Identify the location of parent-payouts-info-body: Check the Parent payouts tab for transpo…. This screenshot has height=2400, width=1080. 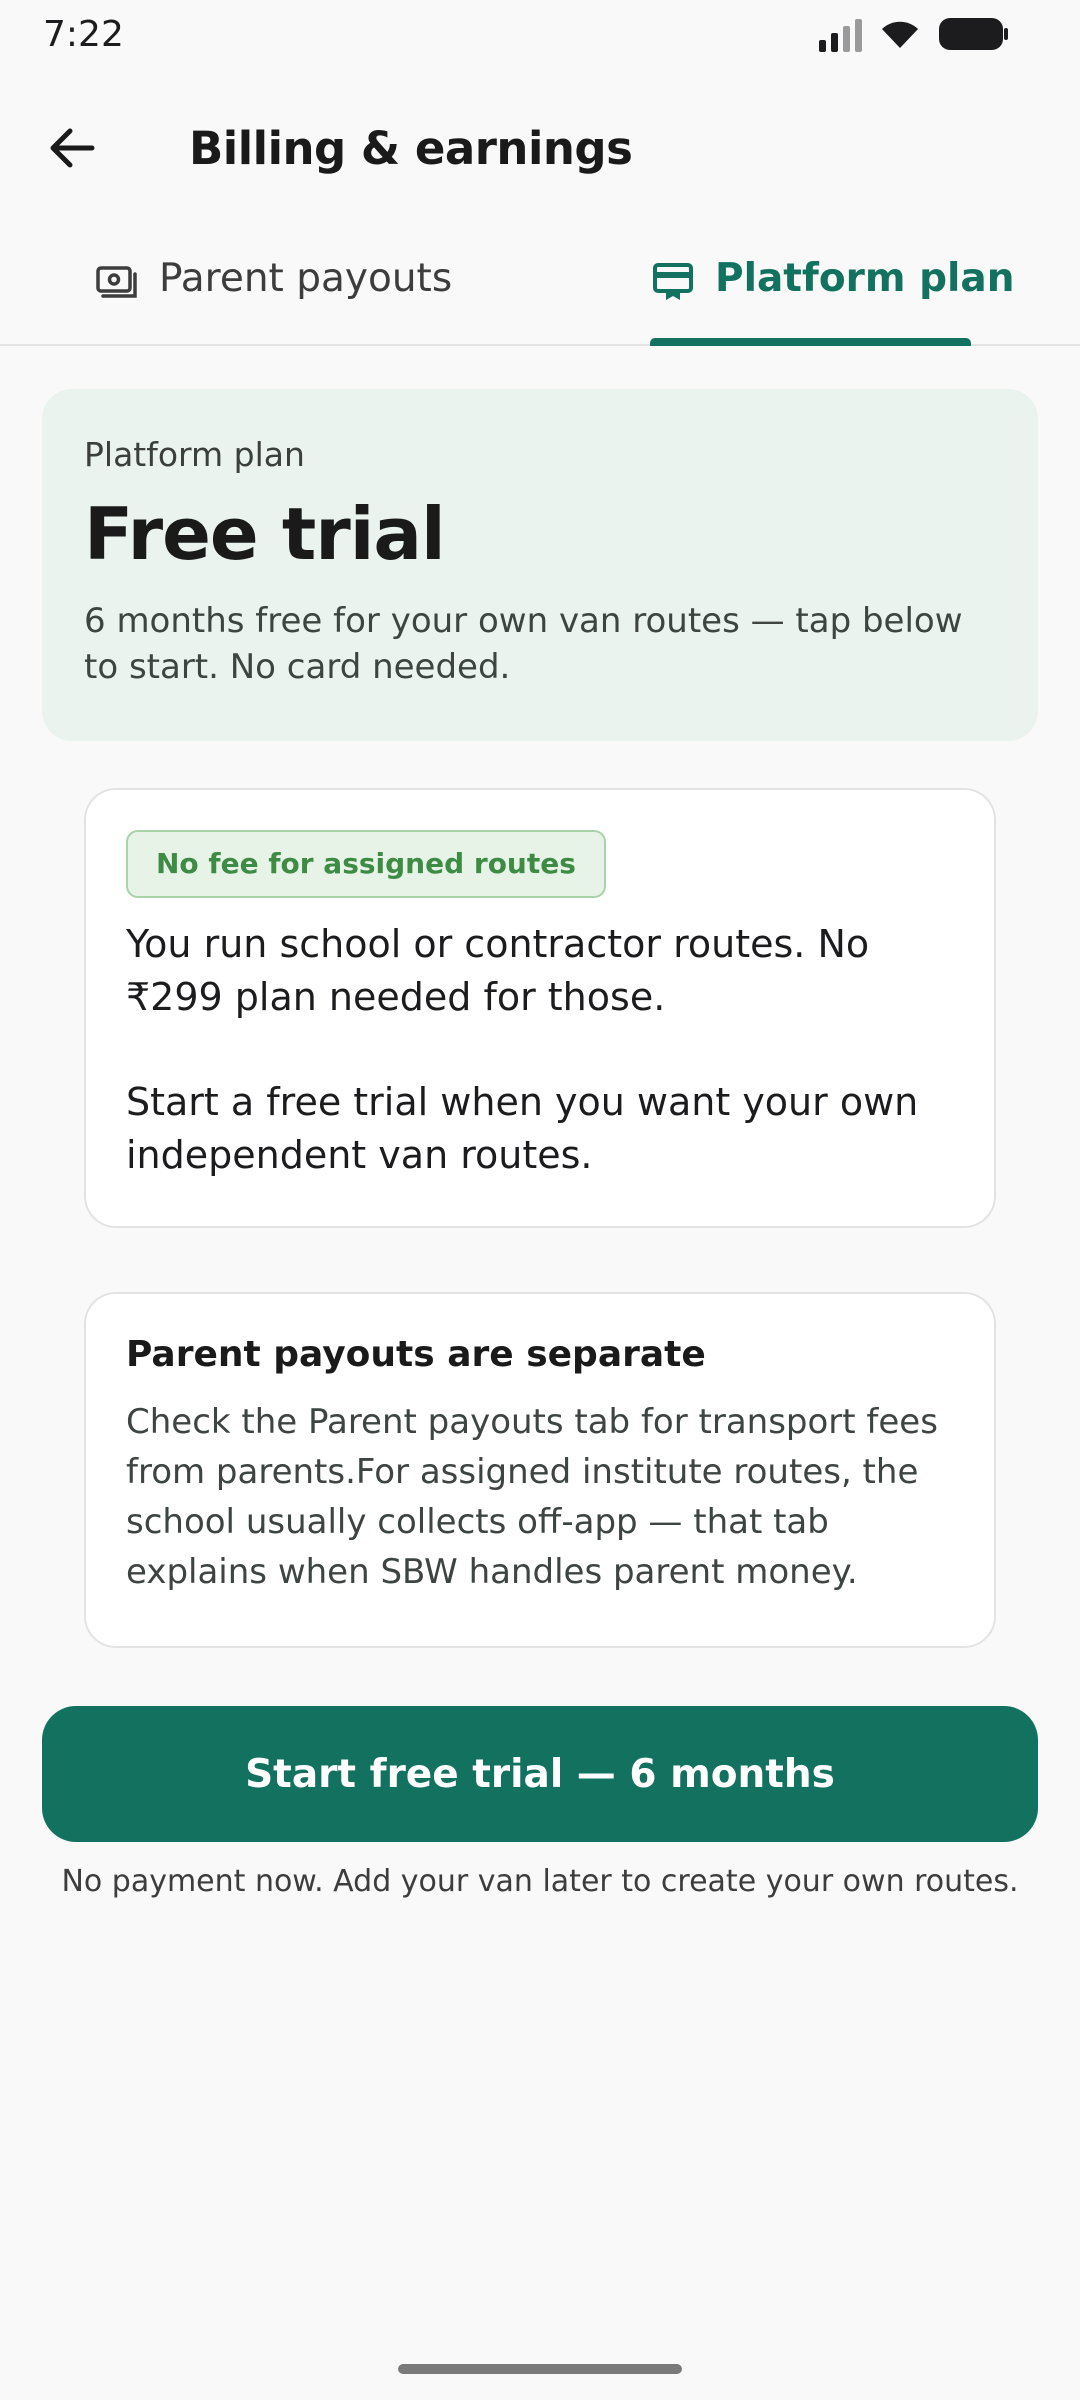
(532, 1497).